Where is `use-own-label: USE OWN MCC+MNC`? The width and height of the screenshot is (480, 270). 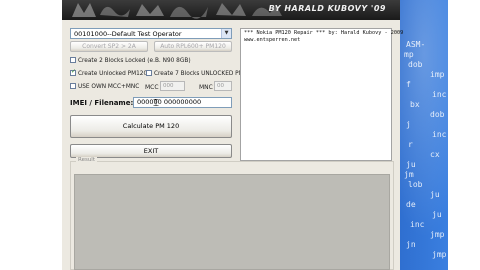 use-own-label: USE OWN MCC+MNC is located at coordinates (109, 87).